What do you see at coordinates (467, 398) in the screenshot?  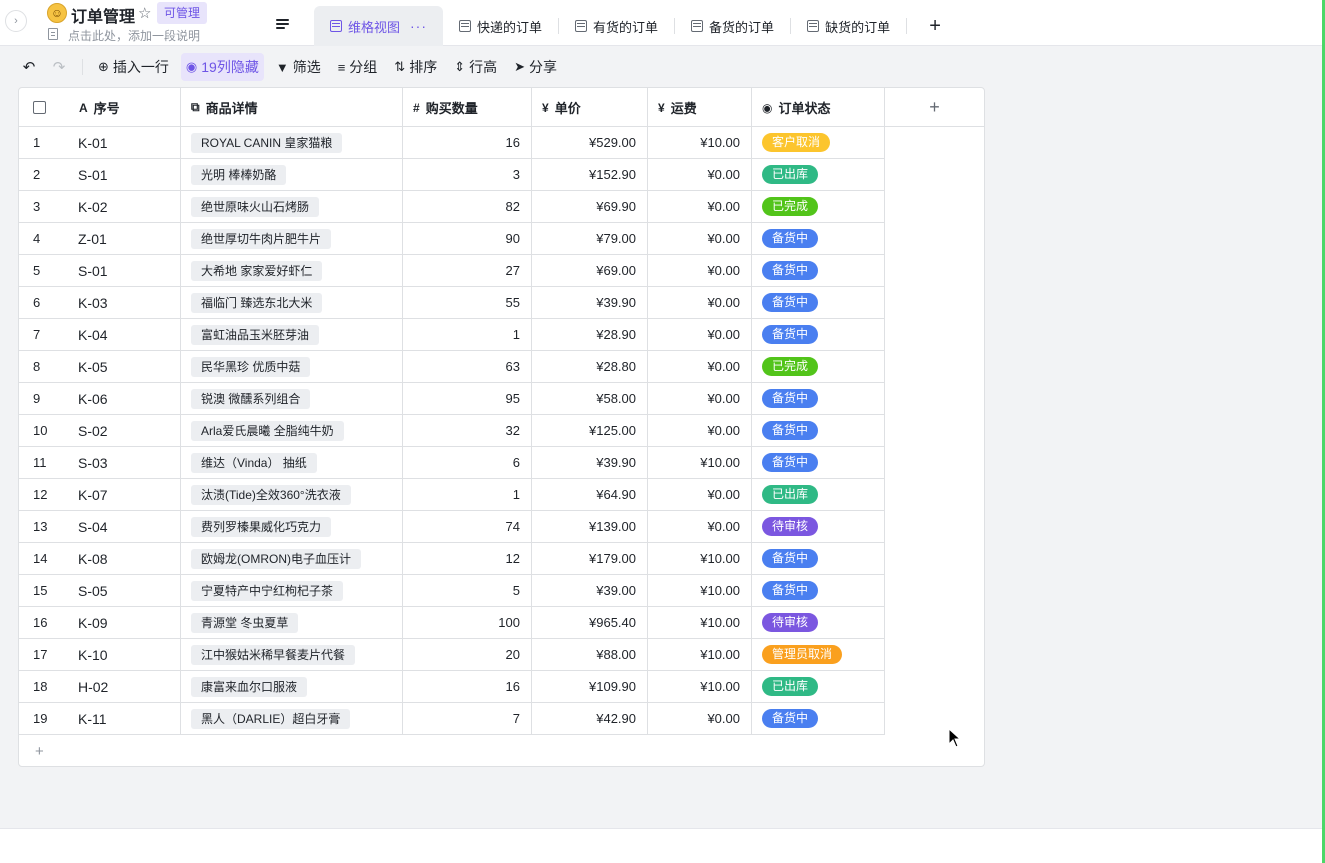 I see `qty-cell: 95` at bounding box center [467, 398].